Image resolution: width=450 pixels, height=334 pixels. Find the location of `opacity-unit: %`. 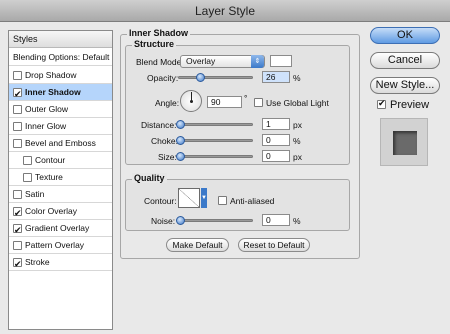

opacity-unit: % is located at coordinates (297, 78).